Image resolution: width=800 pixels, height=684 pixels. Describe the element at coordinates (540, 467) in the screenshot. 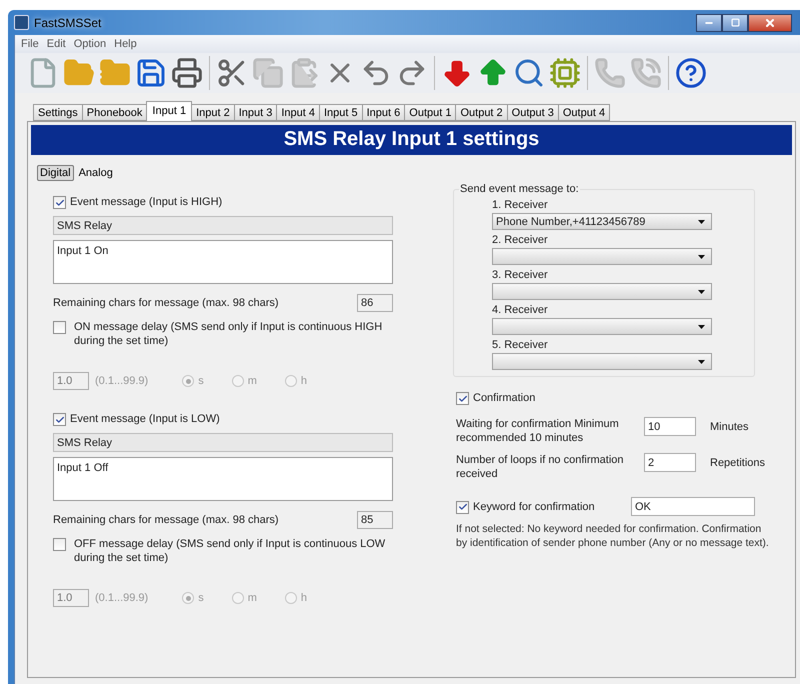

I see `setting-label: Number of loops if no confirmation received` at that location.